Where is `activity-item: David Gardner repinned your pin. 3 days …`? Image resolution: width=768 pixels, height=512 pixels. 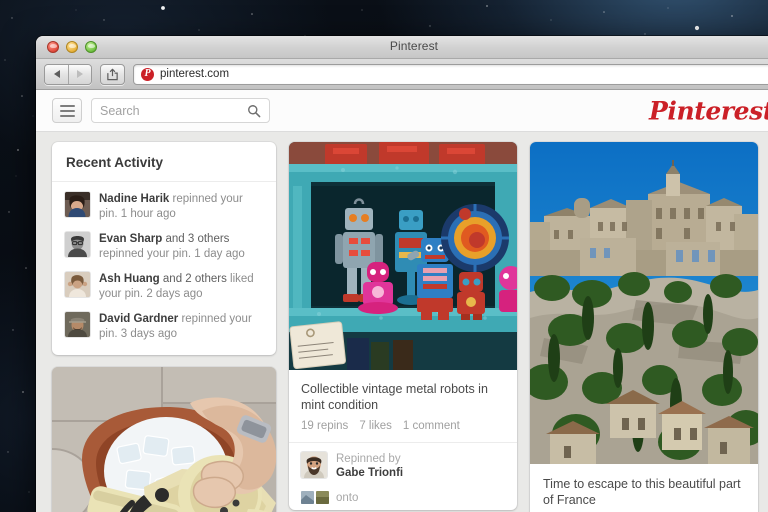 activity-item: David Gardner repinned your pin. 3 days … is located at coordinates (164, 326).